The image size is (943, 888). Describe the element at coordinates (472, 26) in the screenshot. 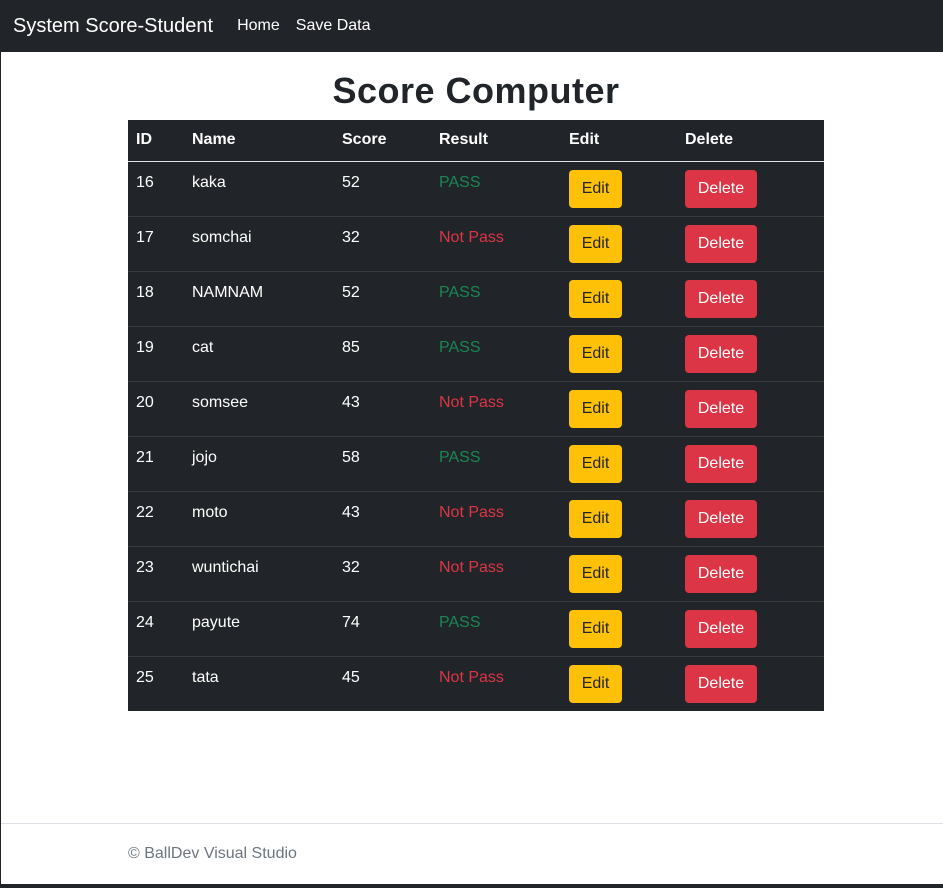

I see `navbar: System Score-Student Home Save Data` at that location.